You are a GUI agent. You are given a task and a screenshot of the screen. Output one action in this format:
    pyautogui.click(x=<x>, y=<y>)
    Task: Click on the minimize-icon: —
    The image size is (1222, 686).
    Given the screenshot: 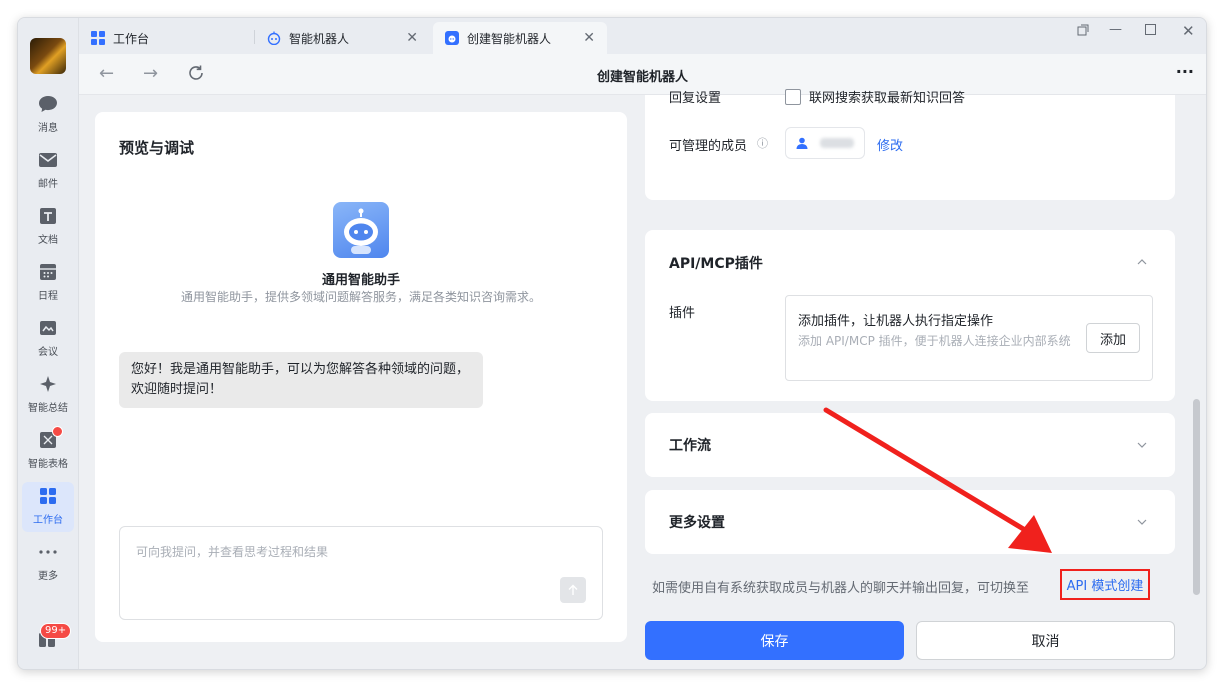 What is the action you would take?
    pyautogui.click(x=1115, y=29)
    